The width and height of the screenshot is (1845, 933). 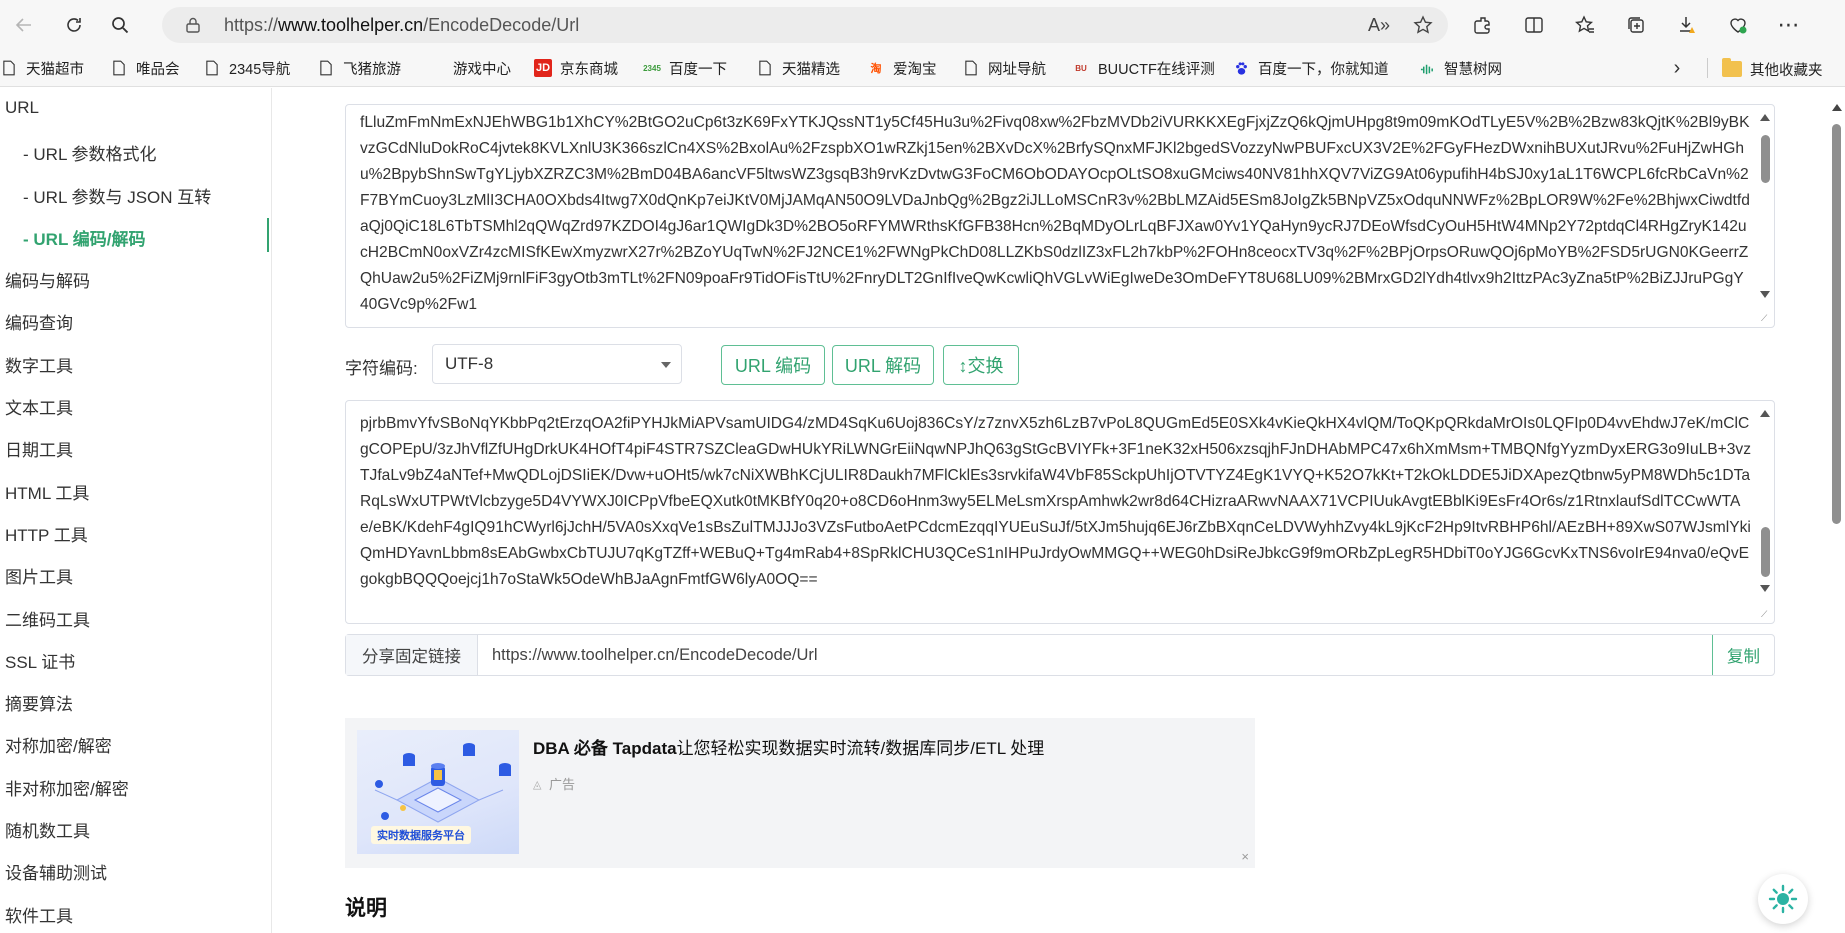 What do you see at coordinates (773, 365) in the screenshot?
I see `url-encode-button: URL 编码` at bounding box center [773, 365].